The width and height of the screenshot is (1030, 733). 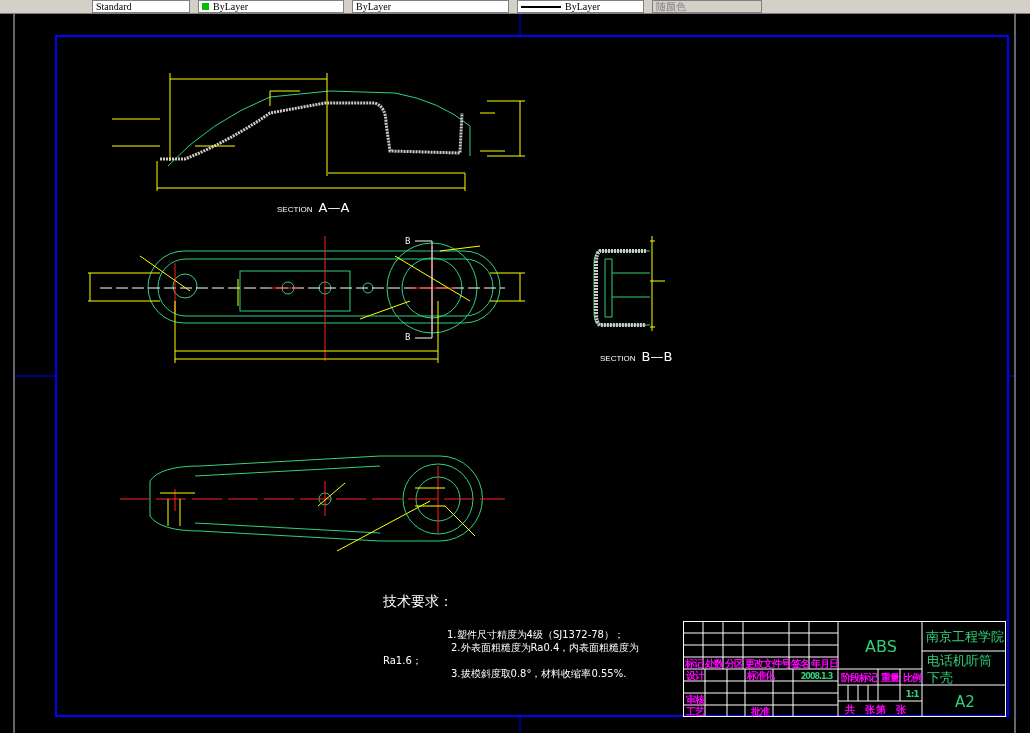 I want to click on title-block-label: 标记, so click(x=694, y=664).